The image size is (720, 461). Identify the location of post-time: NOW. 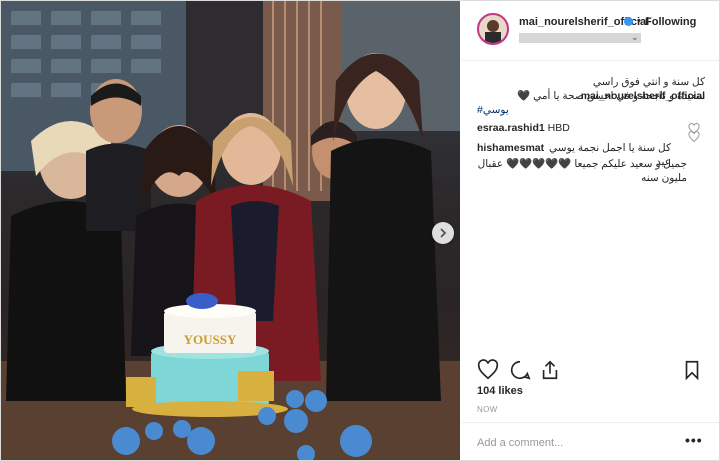
(487, 409).